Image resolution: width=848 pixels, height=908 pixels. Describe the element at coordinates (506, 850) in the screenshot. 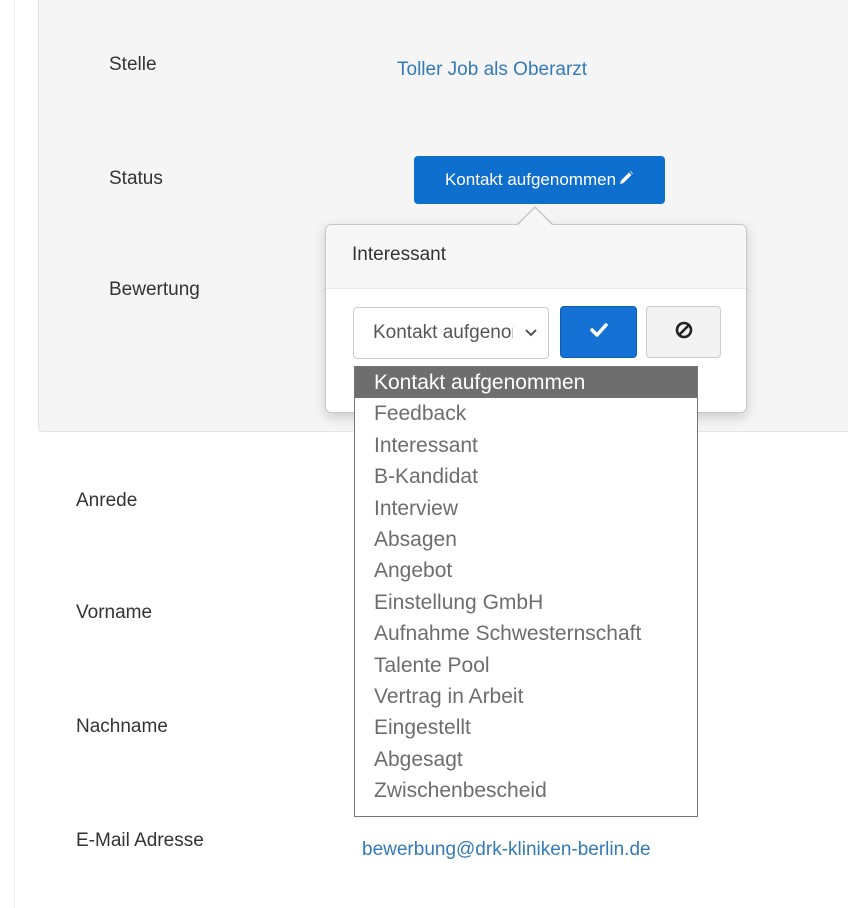

I see `email-link: bewerbung@drk-kliniken-berlin.de` at that location.